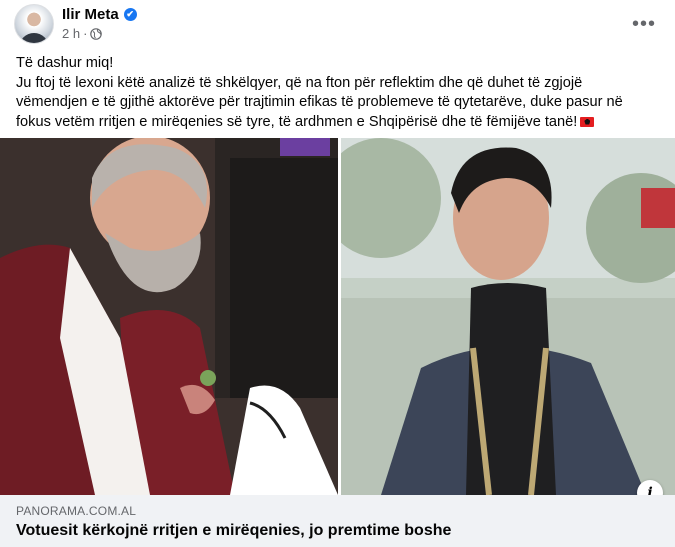  Describe the element at coordinates (76, 511) in the screenshot. I see `link-domain: PANORAMA.COM.AL` at that location.